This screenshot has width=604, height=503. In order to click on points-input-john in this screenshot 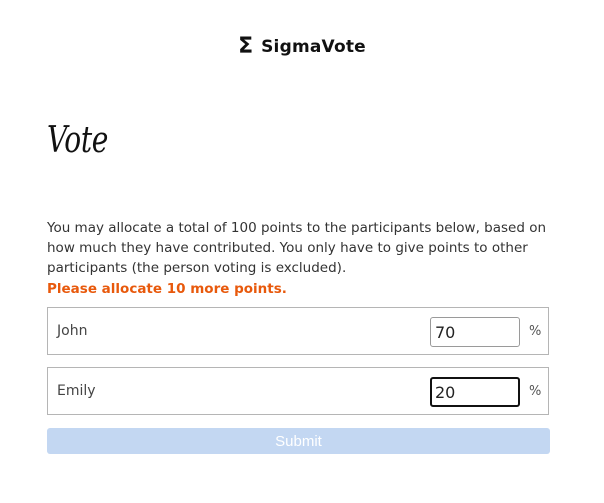, I will do `click(475, 332)`.